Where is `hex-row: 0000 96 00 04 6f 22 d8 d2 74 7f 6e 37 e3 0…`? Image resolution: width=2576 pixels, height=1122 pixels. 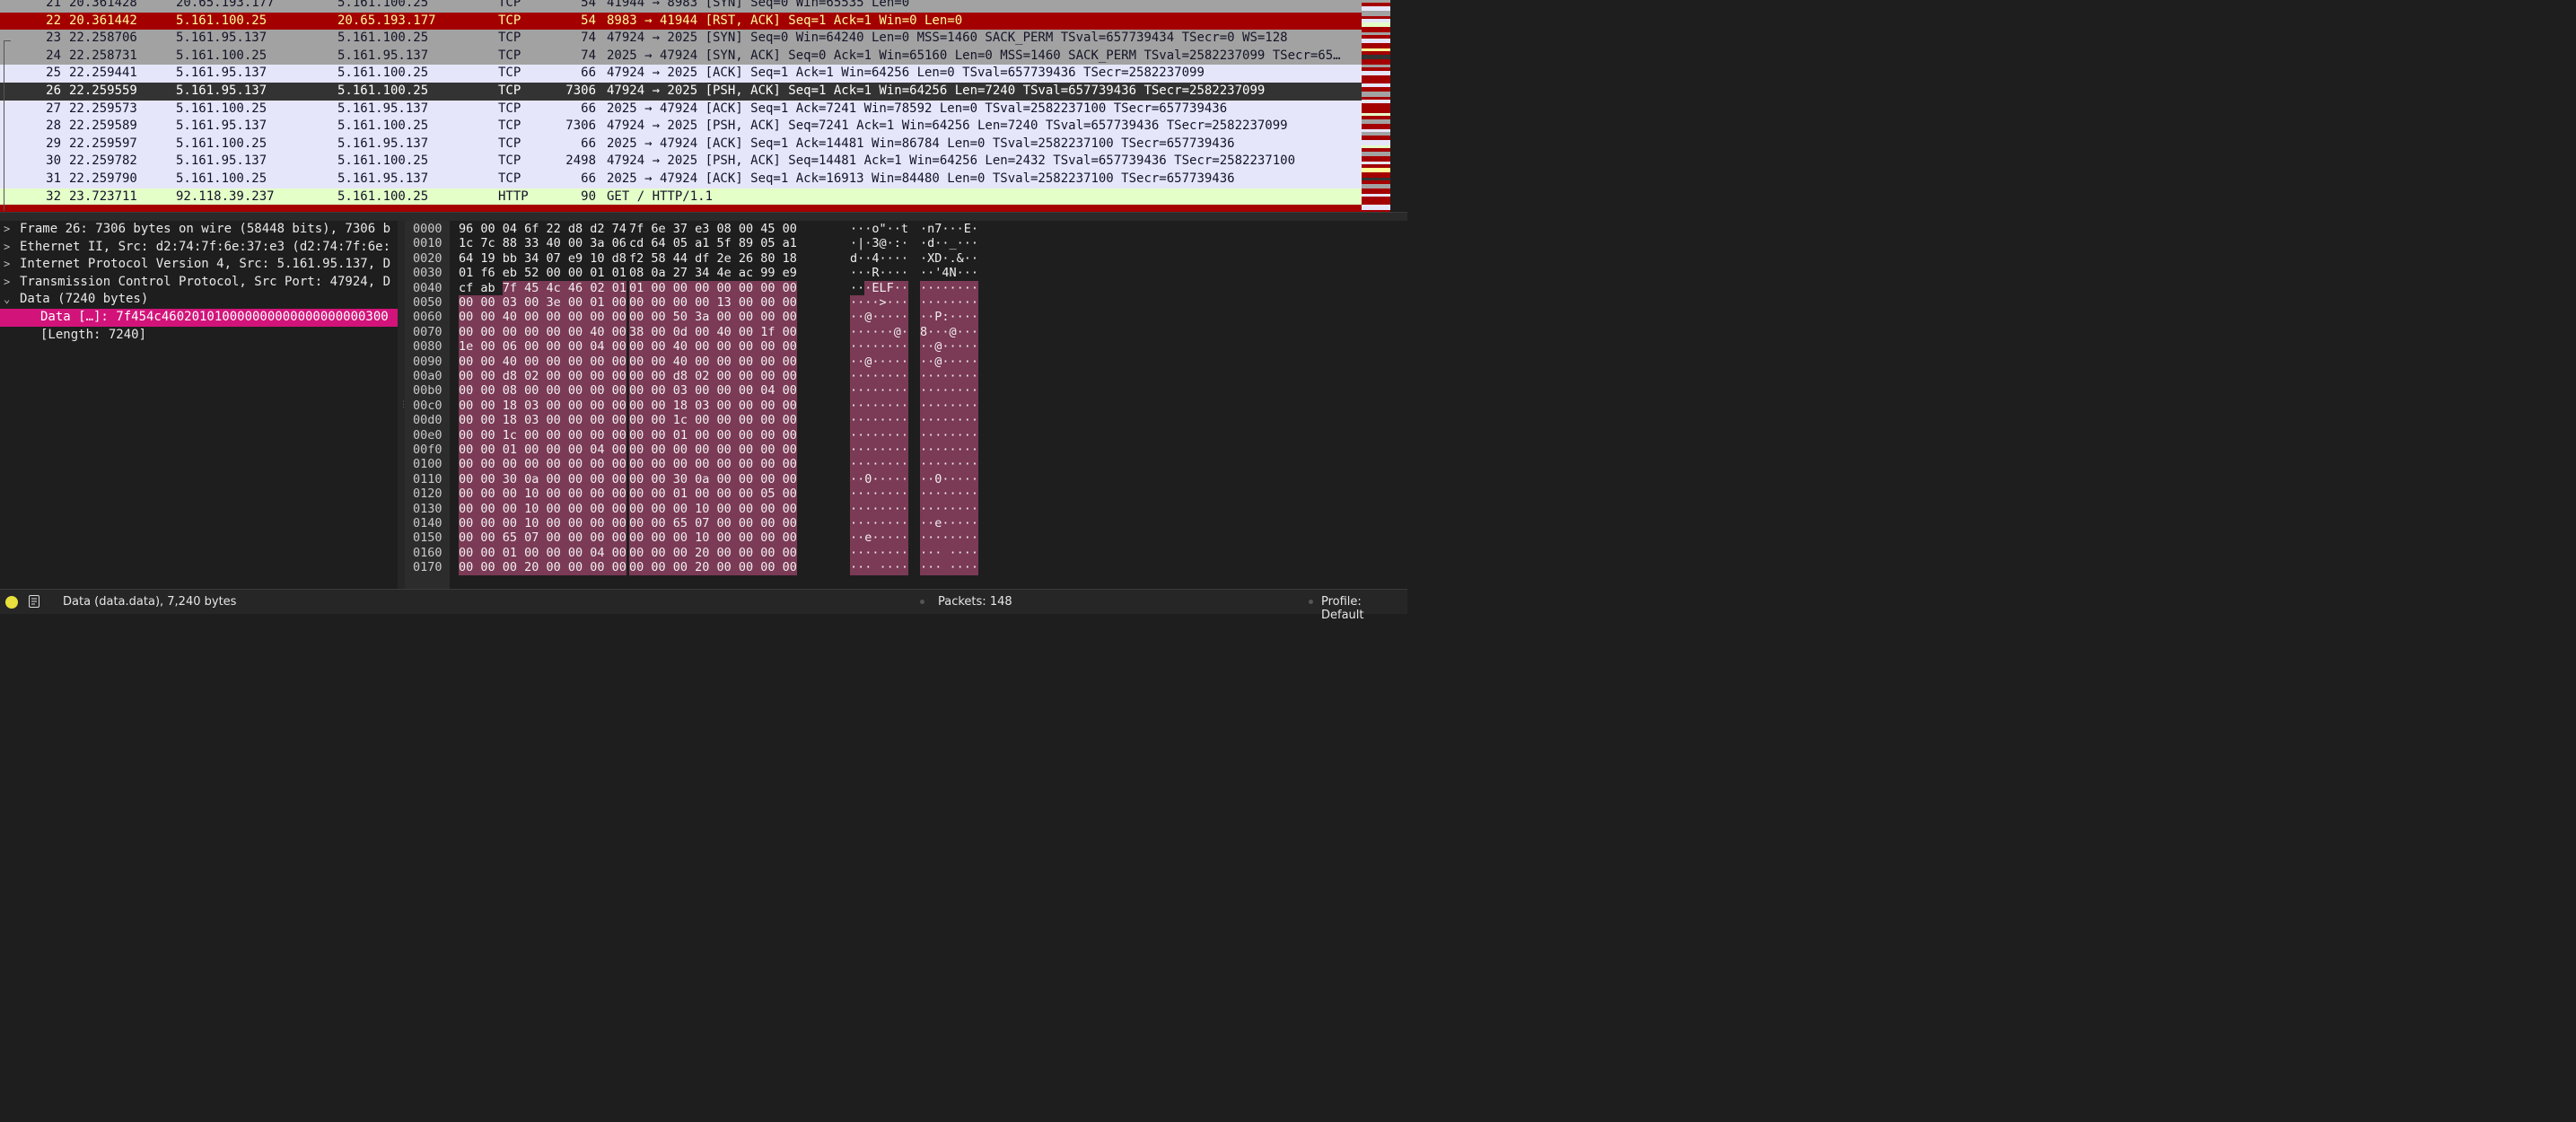 hex-row: 0000 96 00 04 6f 22 d8 d2 74 7f 6e 37 e3 0… is located at coordinates (906, 229).